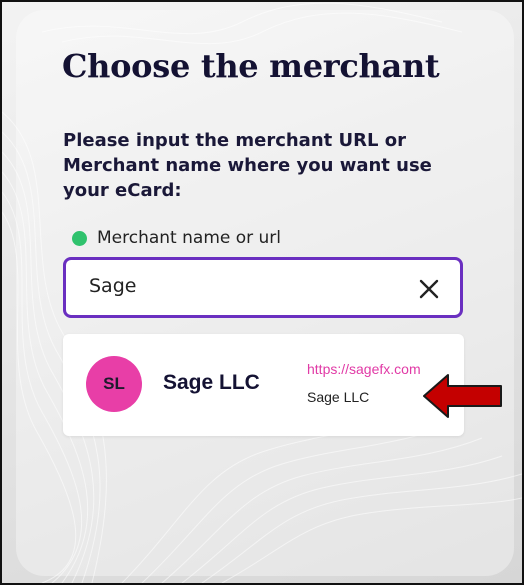 Image resolution: width=524 pixels, height=585 pixels. What do you see at coordinates (429, 289) in the screenshot?
I see `close-icon` at bounding box center [429, 289].